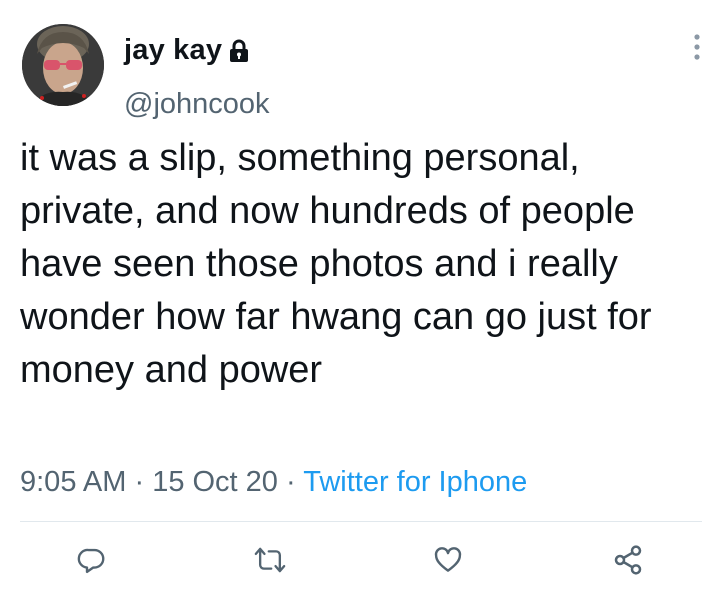 Image resolution: width=720 pixels, height=591 pixels. What do you see at coordinates (415, 482) in the screenshot?
I see `tweet-source-link: Twitter for Iphone` at bounding box center [415, 482].